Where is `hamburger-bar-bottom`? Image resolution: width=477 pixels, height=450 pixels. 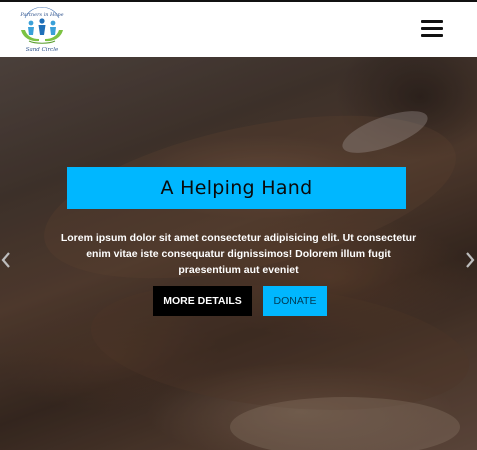
hamburger-bar-bottom is located at coordinates (432, 35).